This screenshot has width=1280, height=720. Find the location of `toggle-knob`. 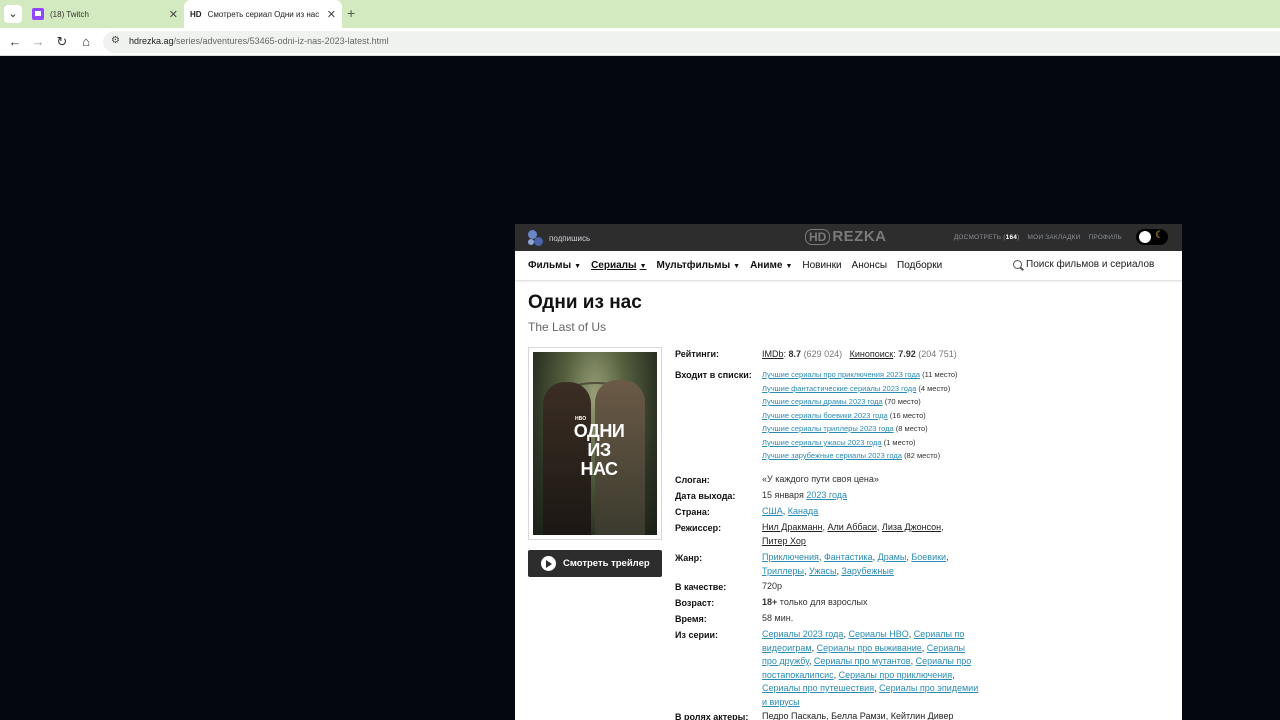

toggle-knob is located at coordinates (1145, 237).